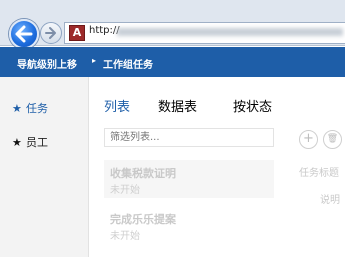 The image size is (345, 257). What do you see at coordinates (319, 173) in the screenshot?
I see `task-title-label: 任务标题` at bounding box center [319, 173].